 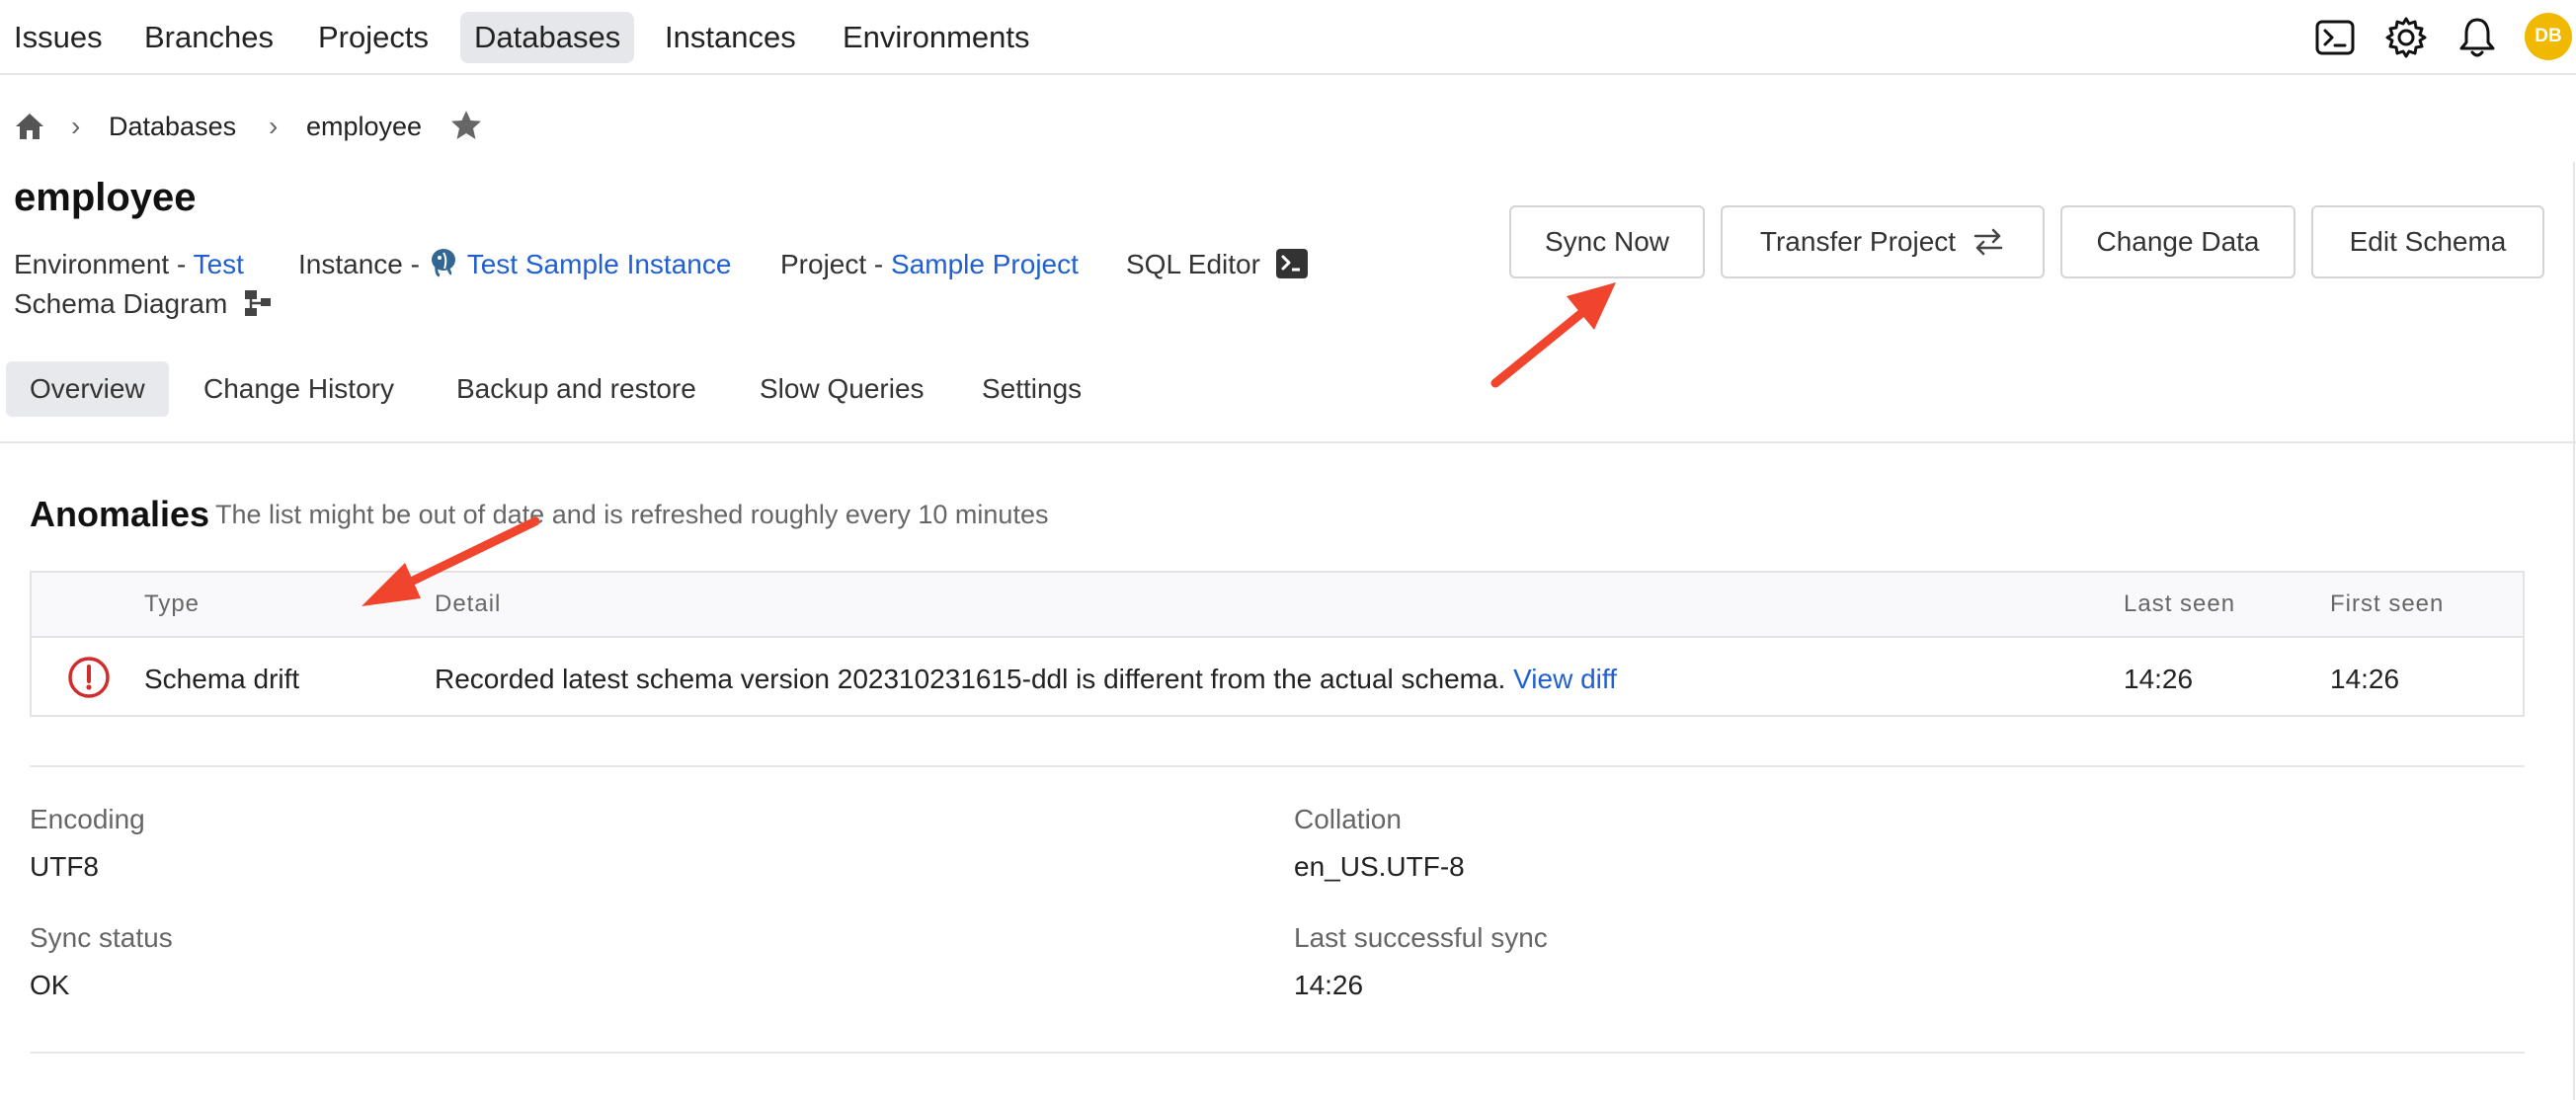 I want to click on annotation-arrows, so click(x=989, y=444).